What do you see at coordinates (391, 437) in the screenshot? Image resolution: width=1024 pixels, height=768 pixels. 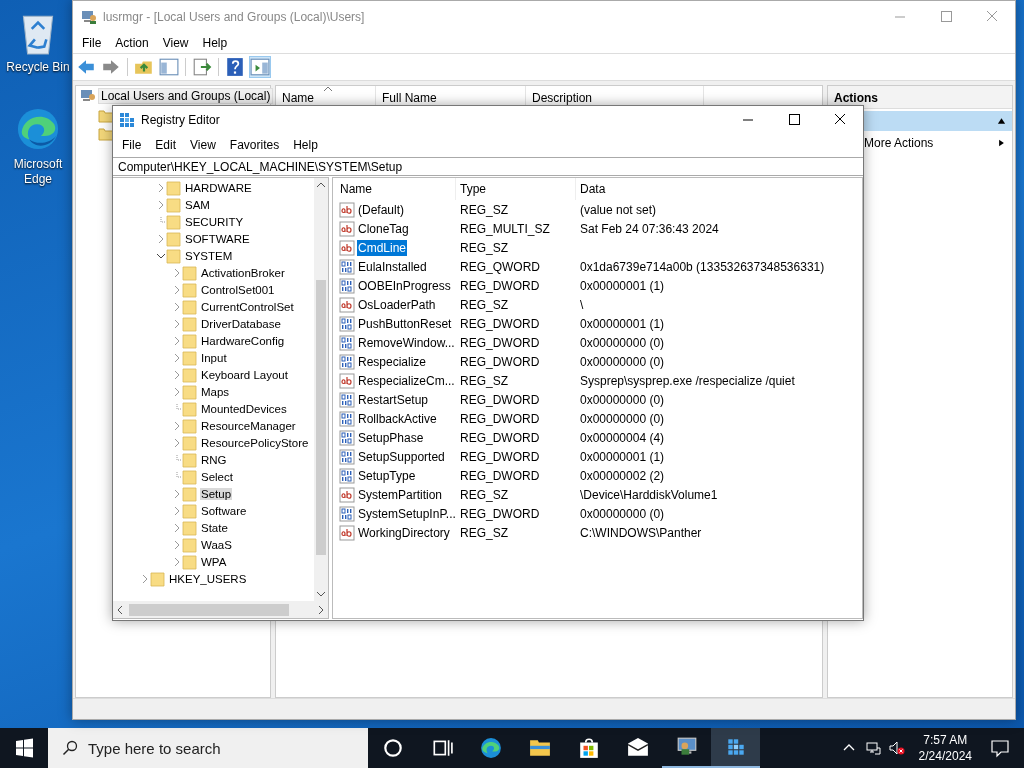 I see `value-name: SetupPhase` at bounding box center [391, 437].